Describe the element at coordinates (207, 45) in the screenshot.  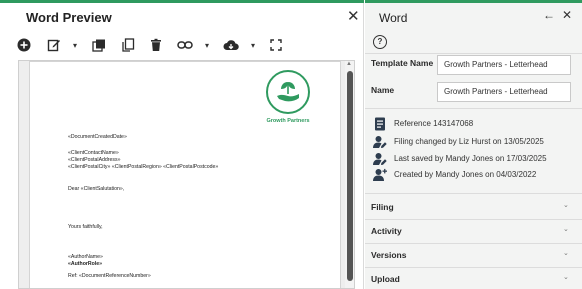
I see `link-menu-caret: ▾` at that location.